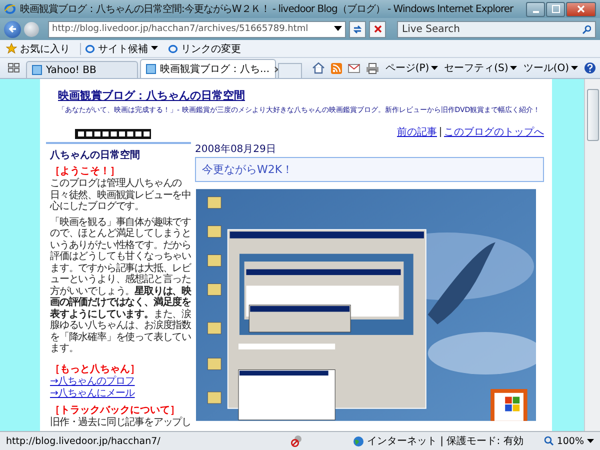 This screenshot has height=450, width=600. Describe the element at coordinates (319, 68) in the screenshot. I see `home-icon` at that location.